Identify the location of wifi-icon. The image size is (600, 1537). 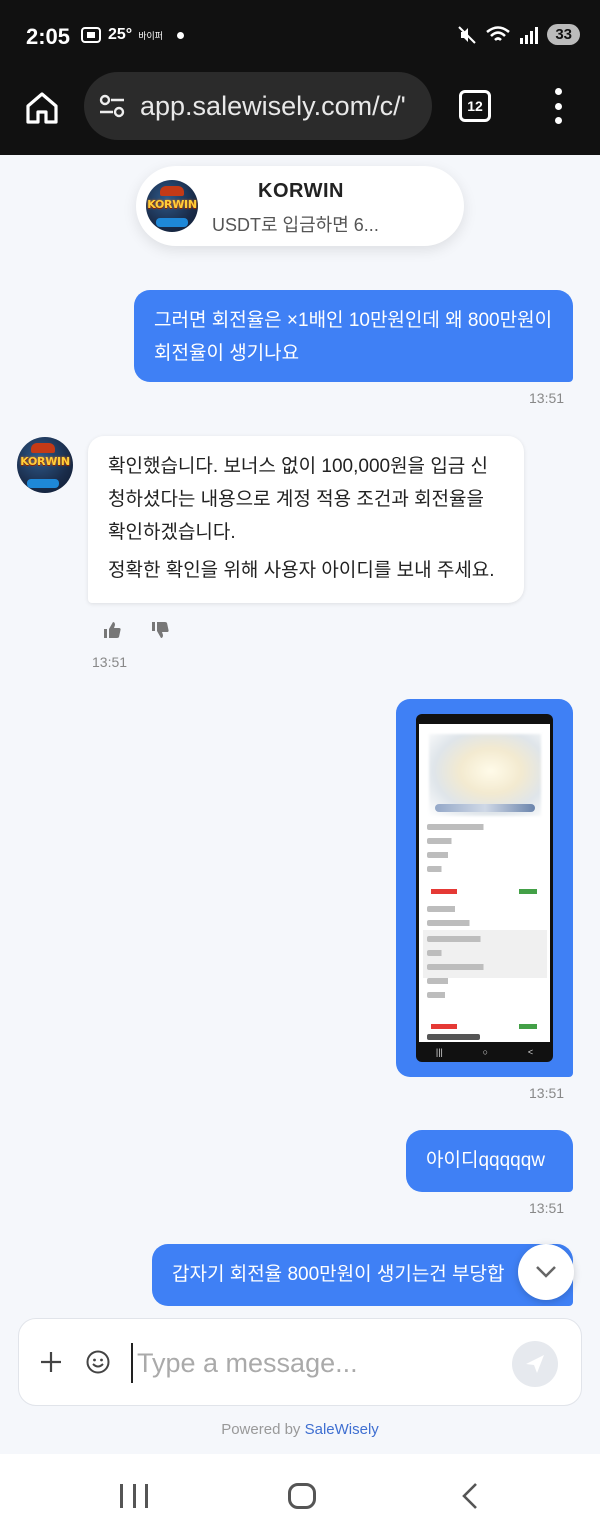
(498, 33).